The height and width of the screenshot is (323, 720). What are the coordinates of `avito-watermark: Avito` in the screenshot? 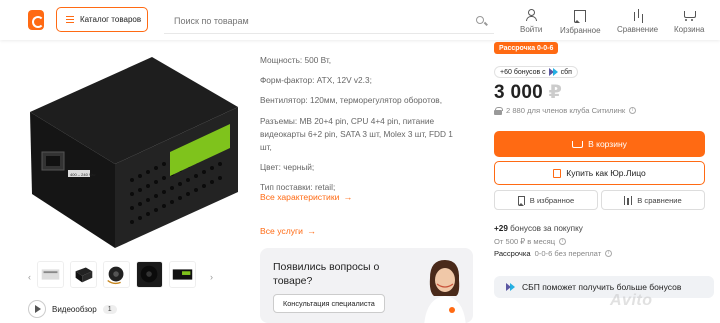 It's located at (631, 300).